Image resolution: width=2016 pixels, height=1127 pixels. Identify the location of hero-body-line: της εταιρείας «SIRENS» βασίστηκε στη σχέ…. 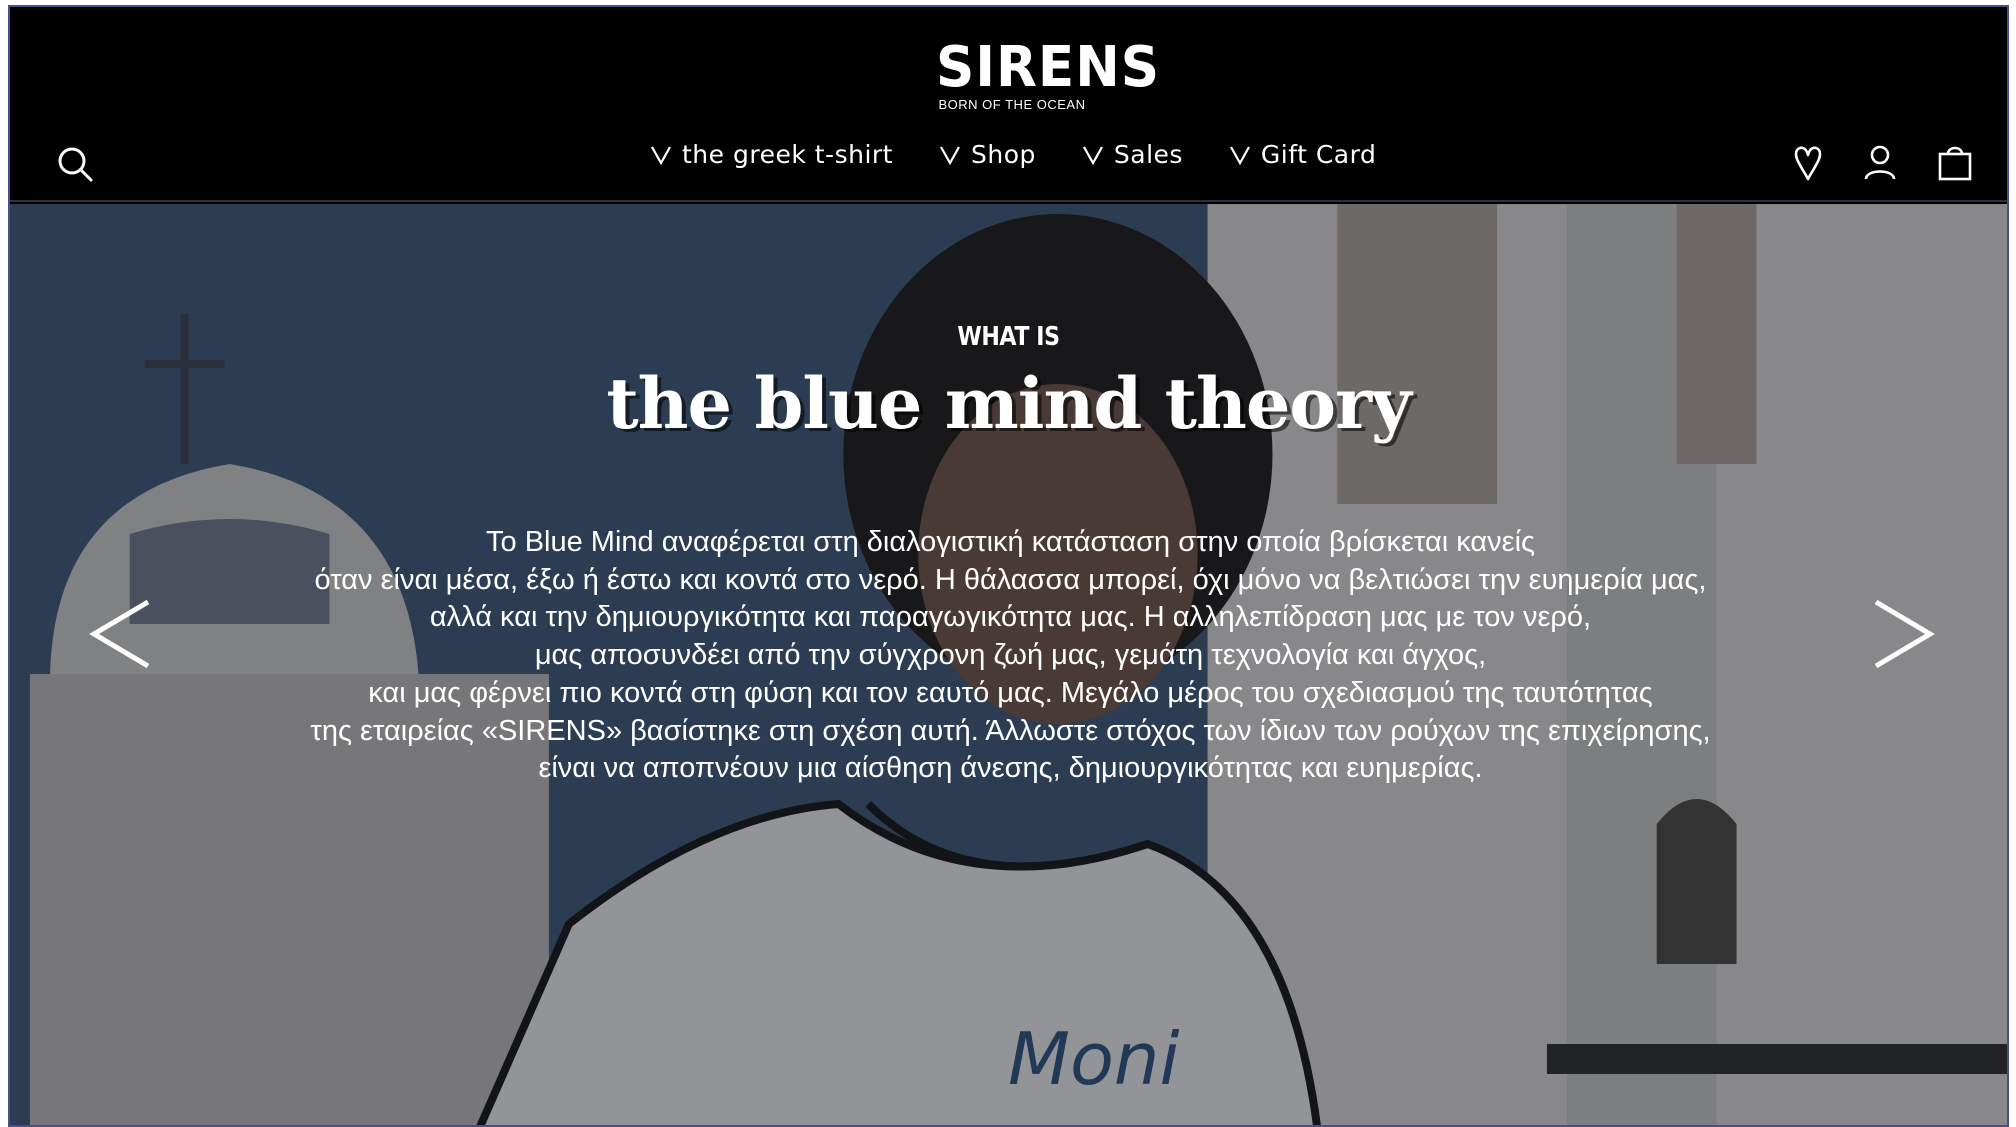
(1010, 730).